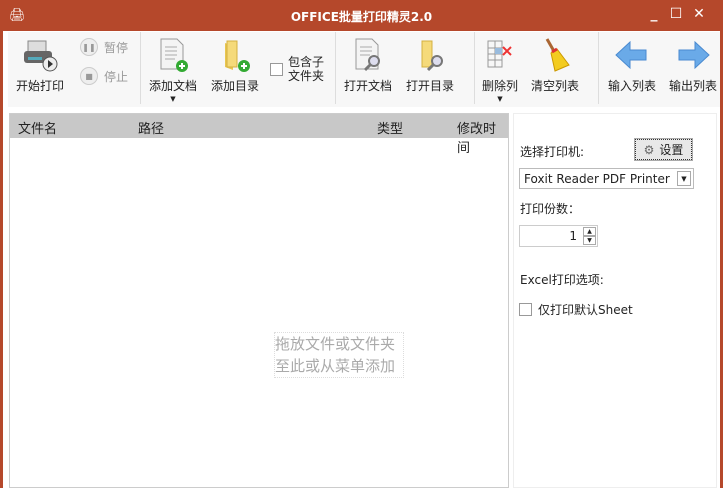 This screenshot has height=488, width=723. I want to click on column-header-path: 路径, so click(151, 127).